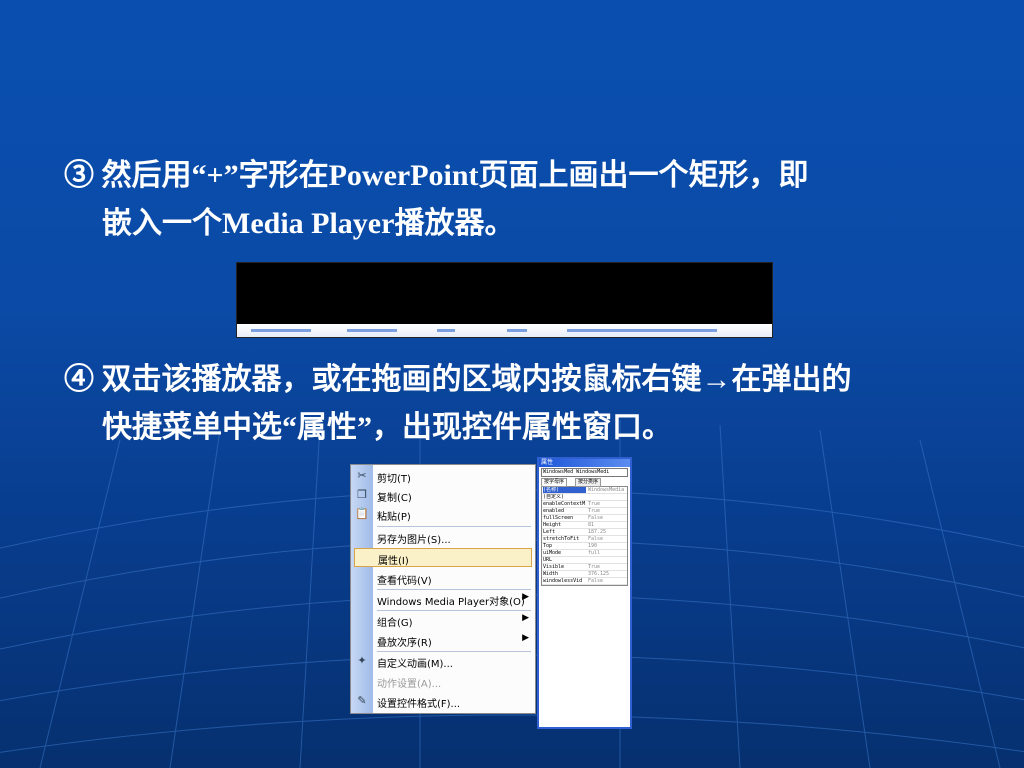 This screenshot has width=1024, height=768. Describe the element at coordinates (443, 514) in the screenshot. I see `menu-item-paste: 📋 粘贴(P)` at that location.